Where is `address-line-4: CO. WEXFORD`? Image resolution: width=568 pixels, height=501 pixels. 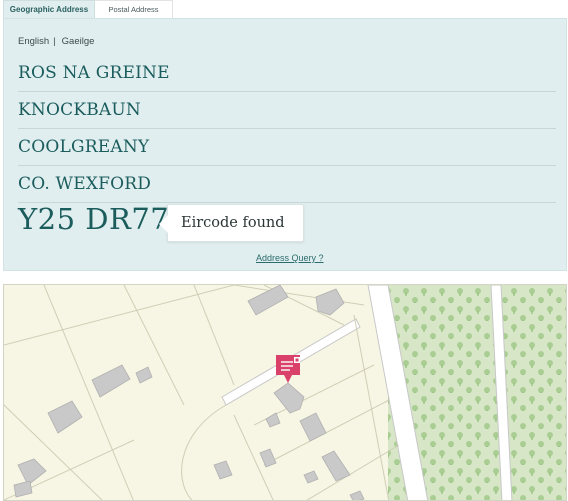 address-line-4: CO. WEXFORD is located at coordinates (287, 184).